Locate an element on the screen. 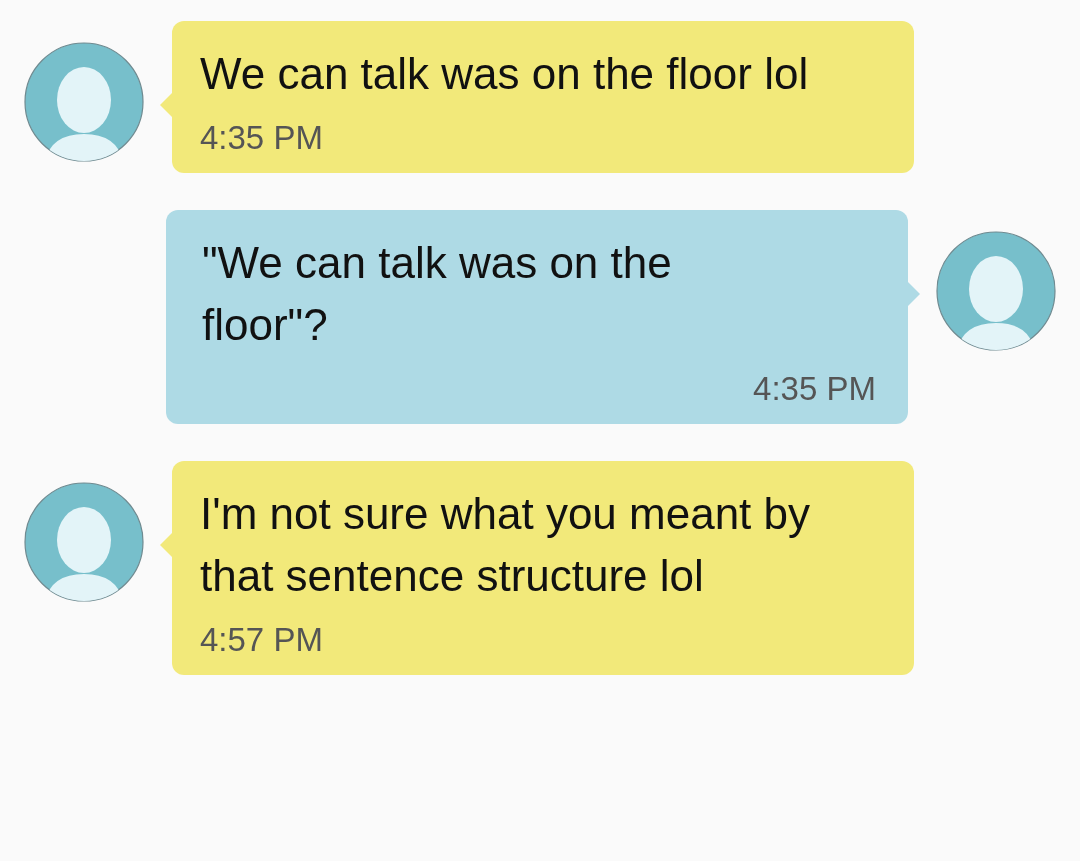 The width and height of the screenshot is (1080, 861). message-time: 4:57 PM is located at coordinates (261, 640).